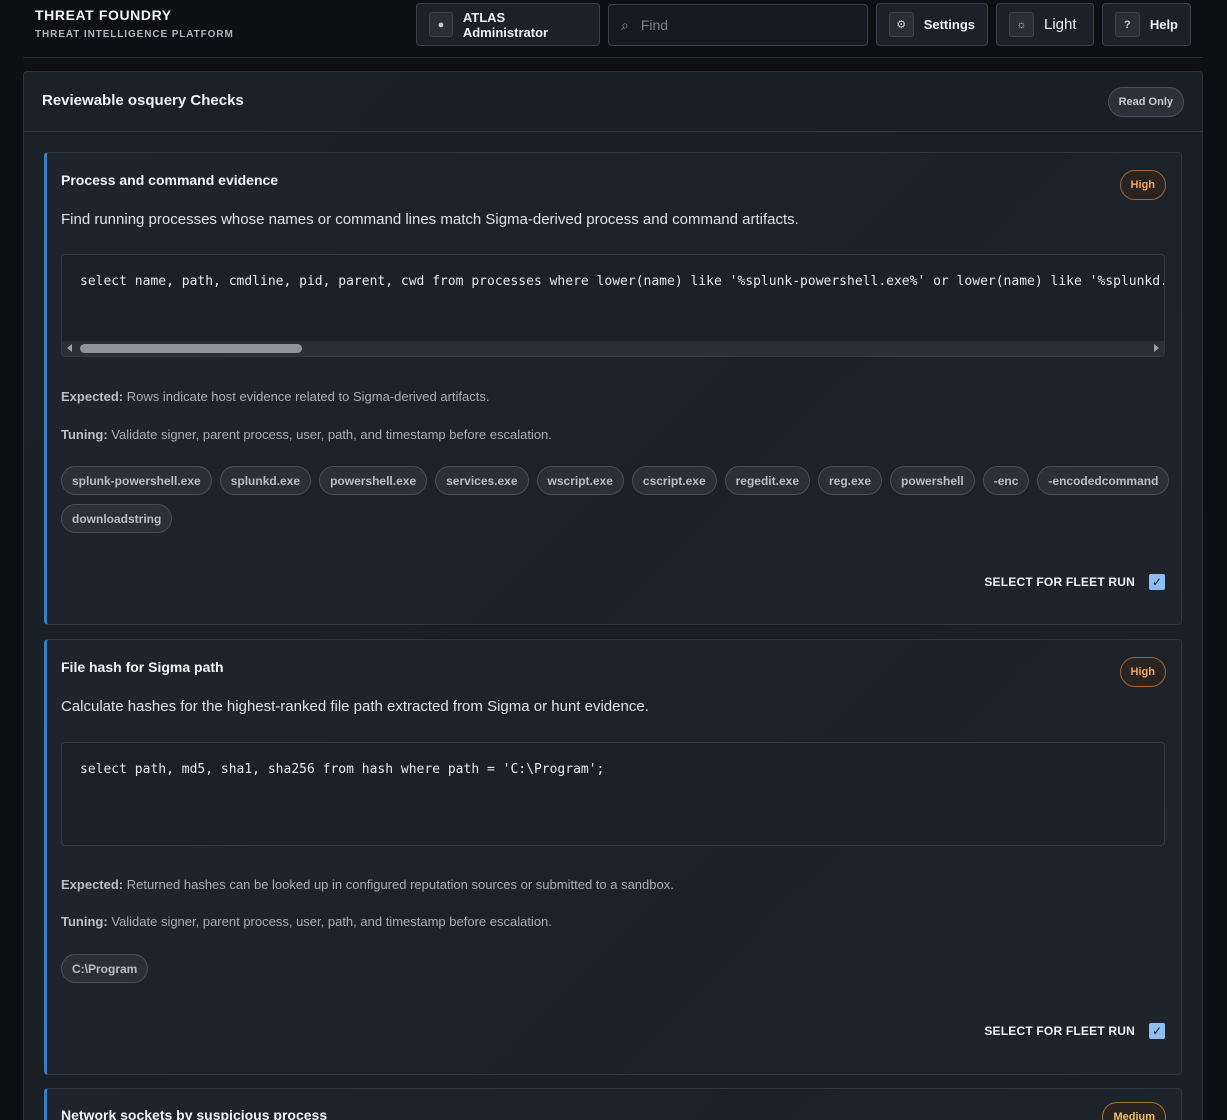  I want to click on check-title: Network sockets by suspicious process, so click(194, 1113).